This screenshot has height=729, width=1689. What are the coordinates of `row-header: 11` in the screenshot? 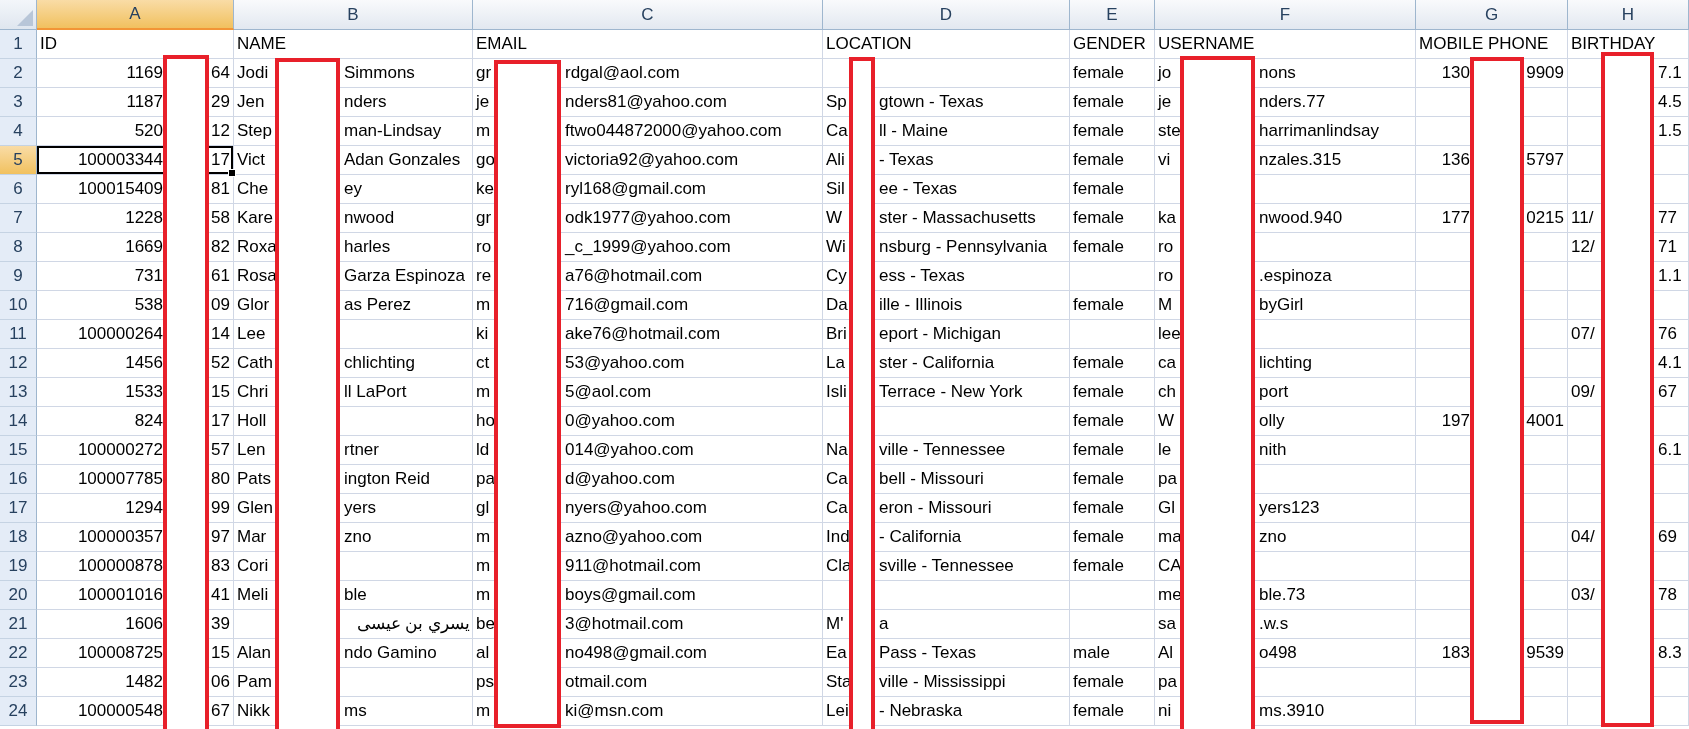 It's located at (18, 334).